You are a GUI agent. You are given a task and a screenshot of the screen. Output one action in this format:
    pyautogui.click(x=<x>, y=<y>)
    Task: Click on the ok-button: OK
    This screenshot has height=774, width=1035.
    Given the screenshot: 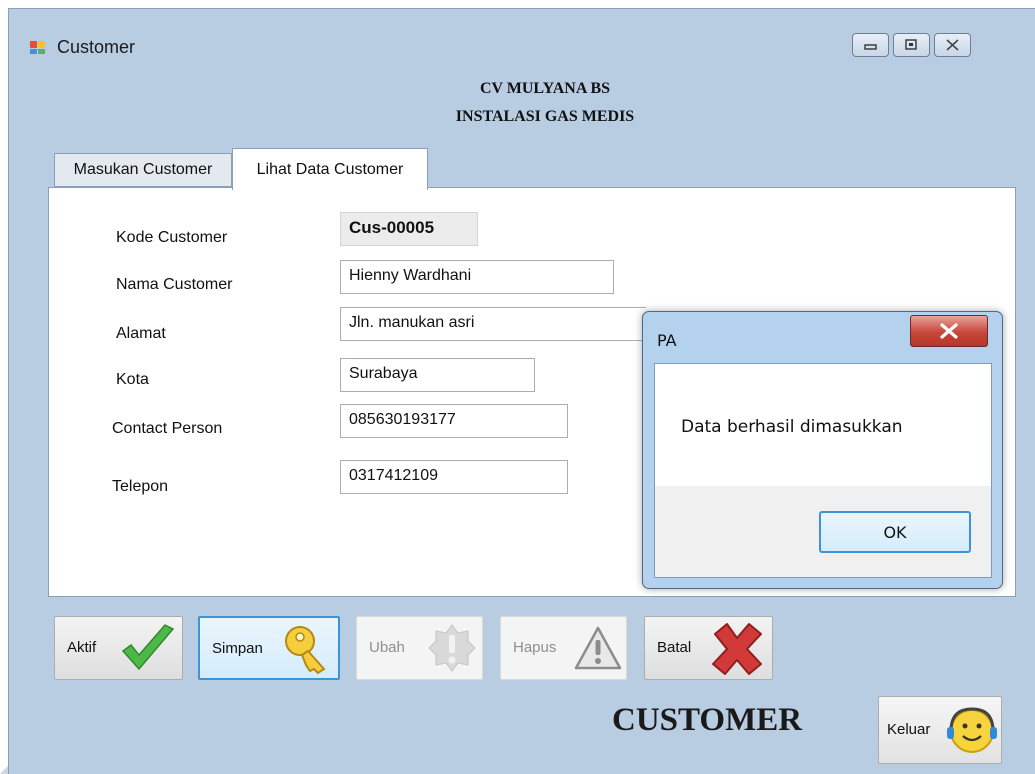 What is the action you would take?
    pyautogui.click(x=895, y=532)
    